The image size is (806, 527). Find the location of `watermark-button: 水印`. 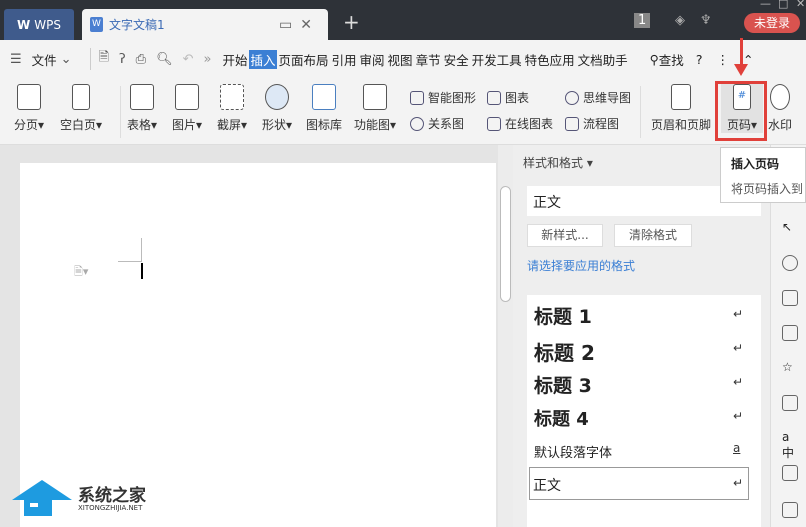

watermark-button: 水印 is located at coordinates (780, 108).